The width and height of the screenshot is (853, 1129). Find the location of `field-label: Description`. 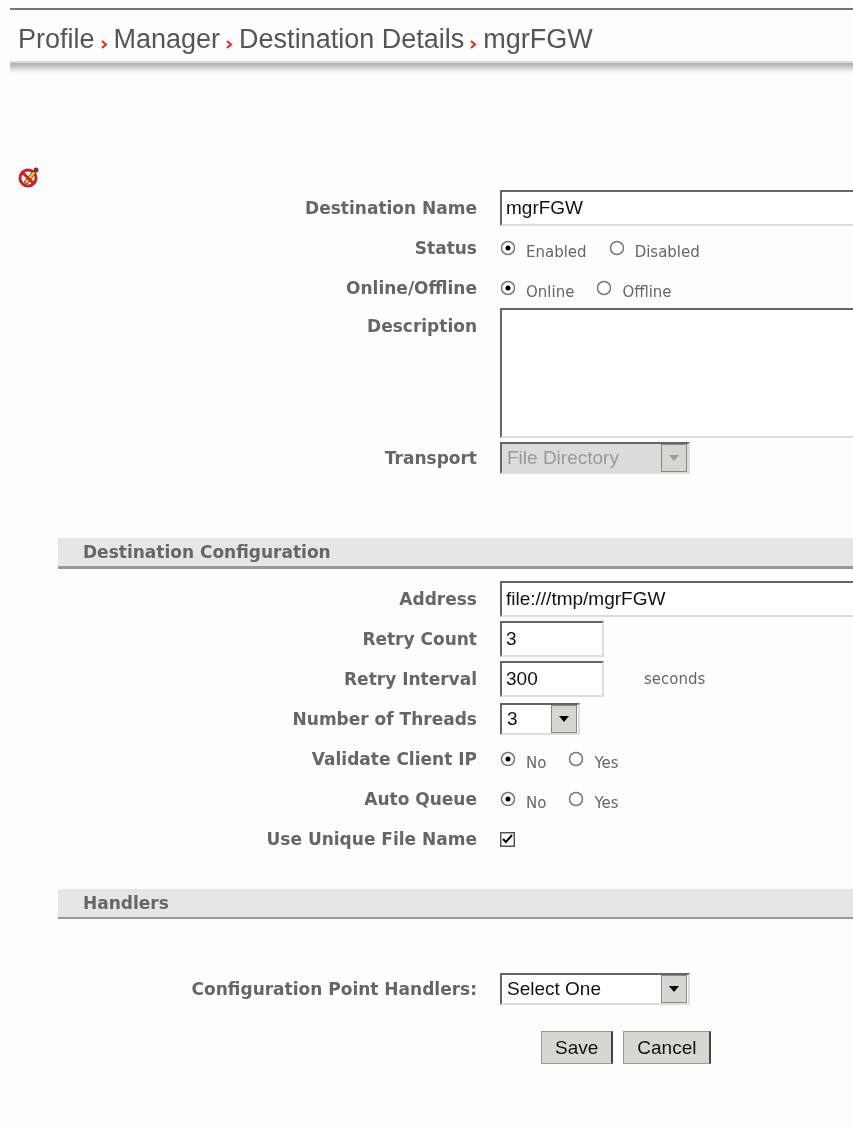

field-label: Description is located at coordinates (422, 325).